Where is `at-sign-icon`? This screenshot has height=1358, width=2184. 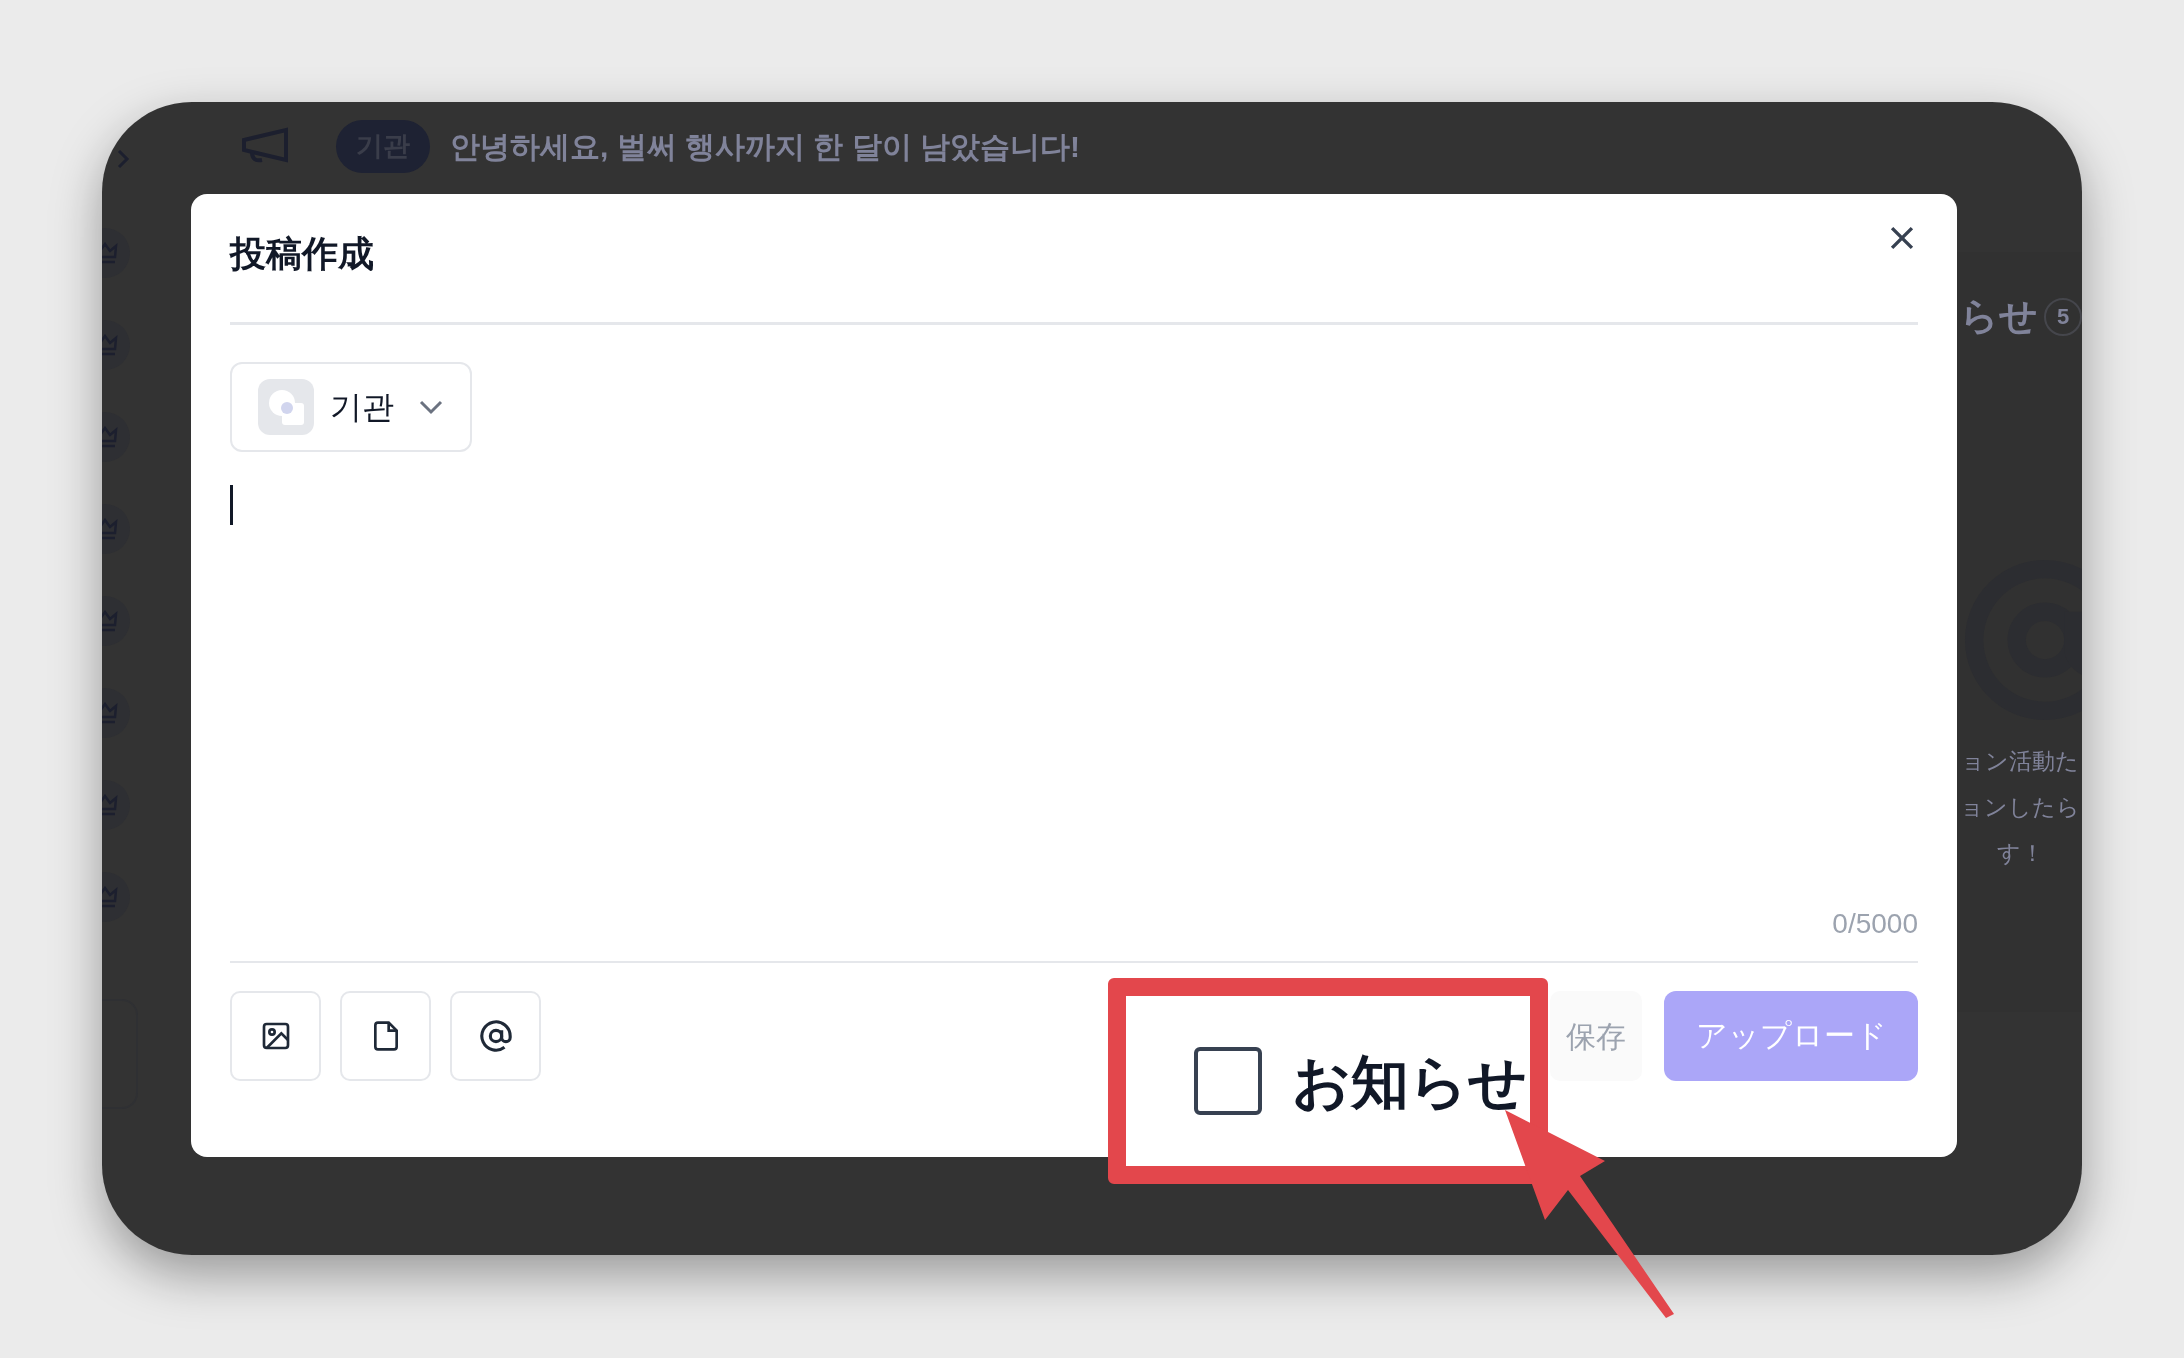 at-sign-icon is located at coordinates (495, 1036).